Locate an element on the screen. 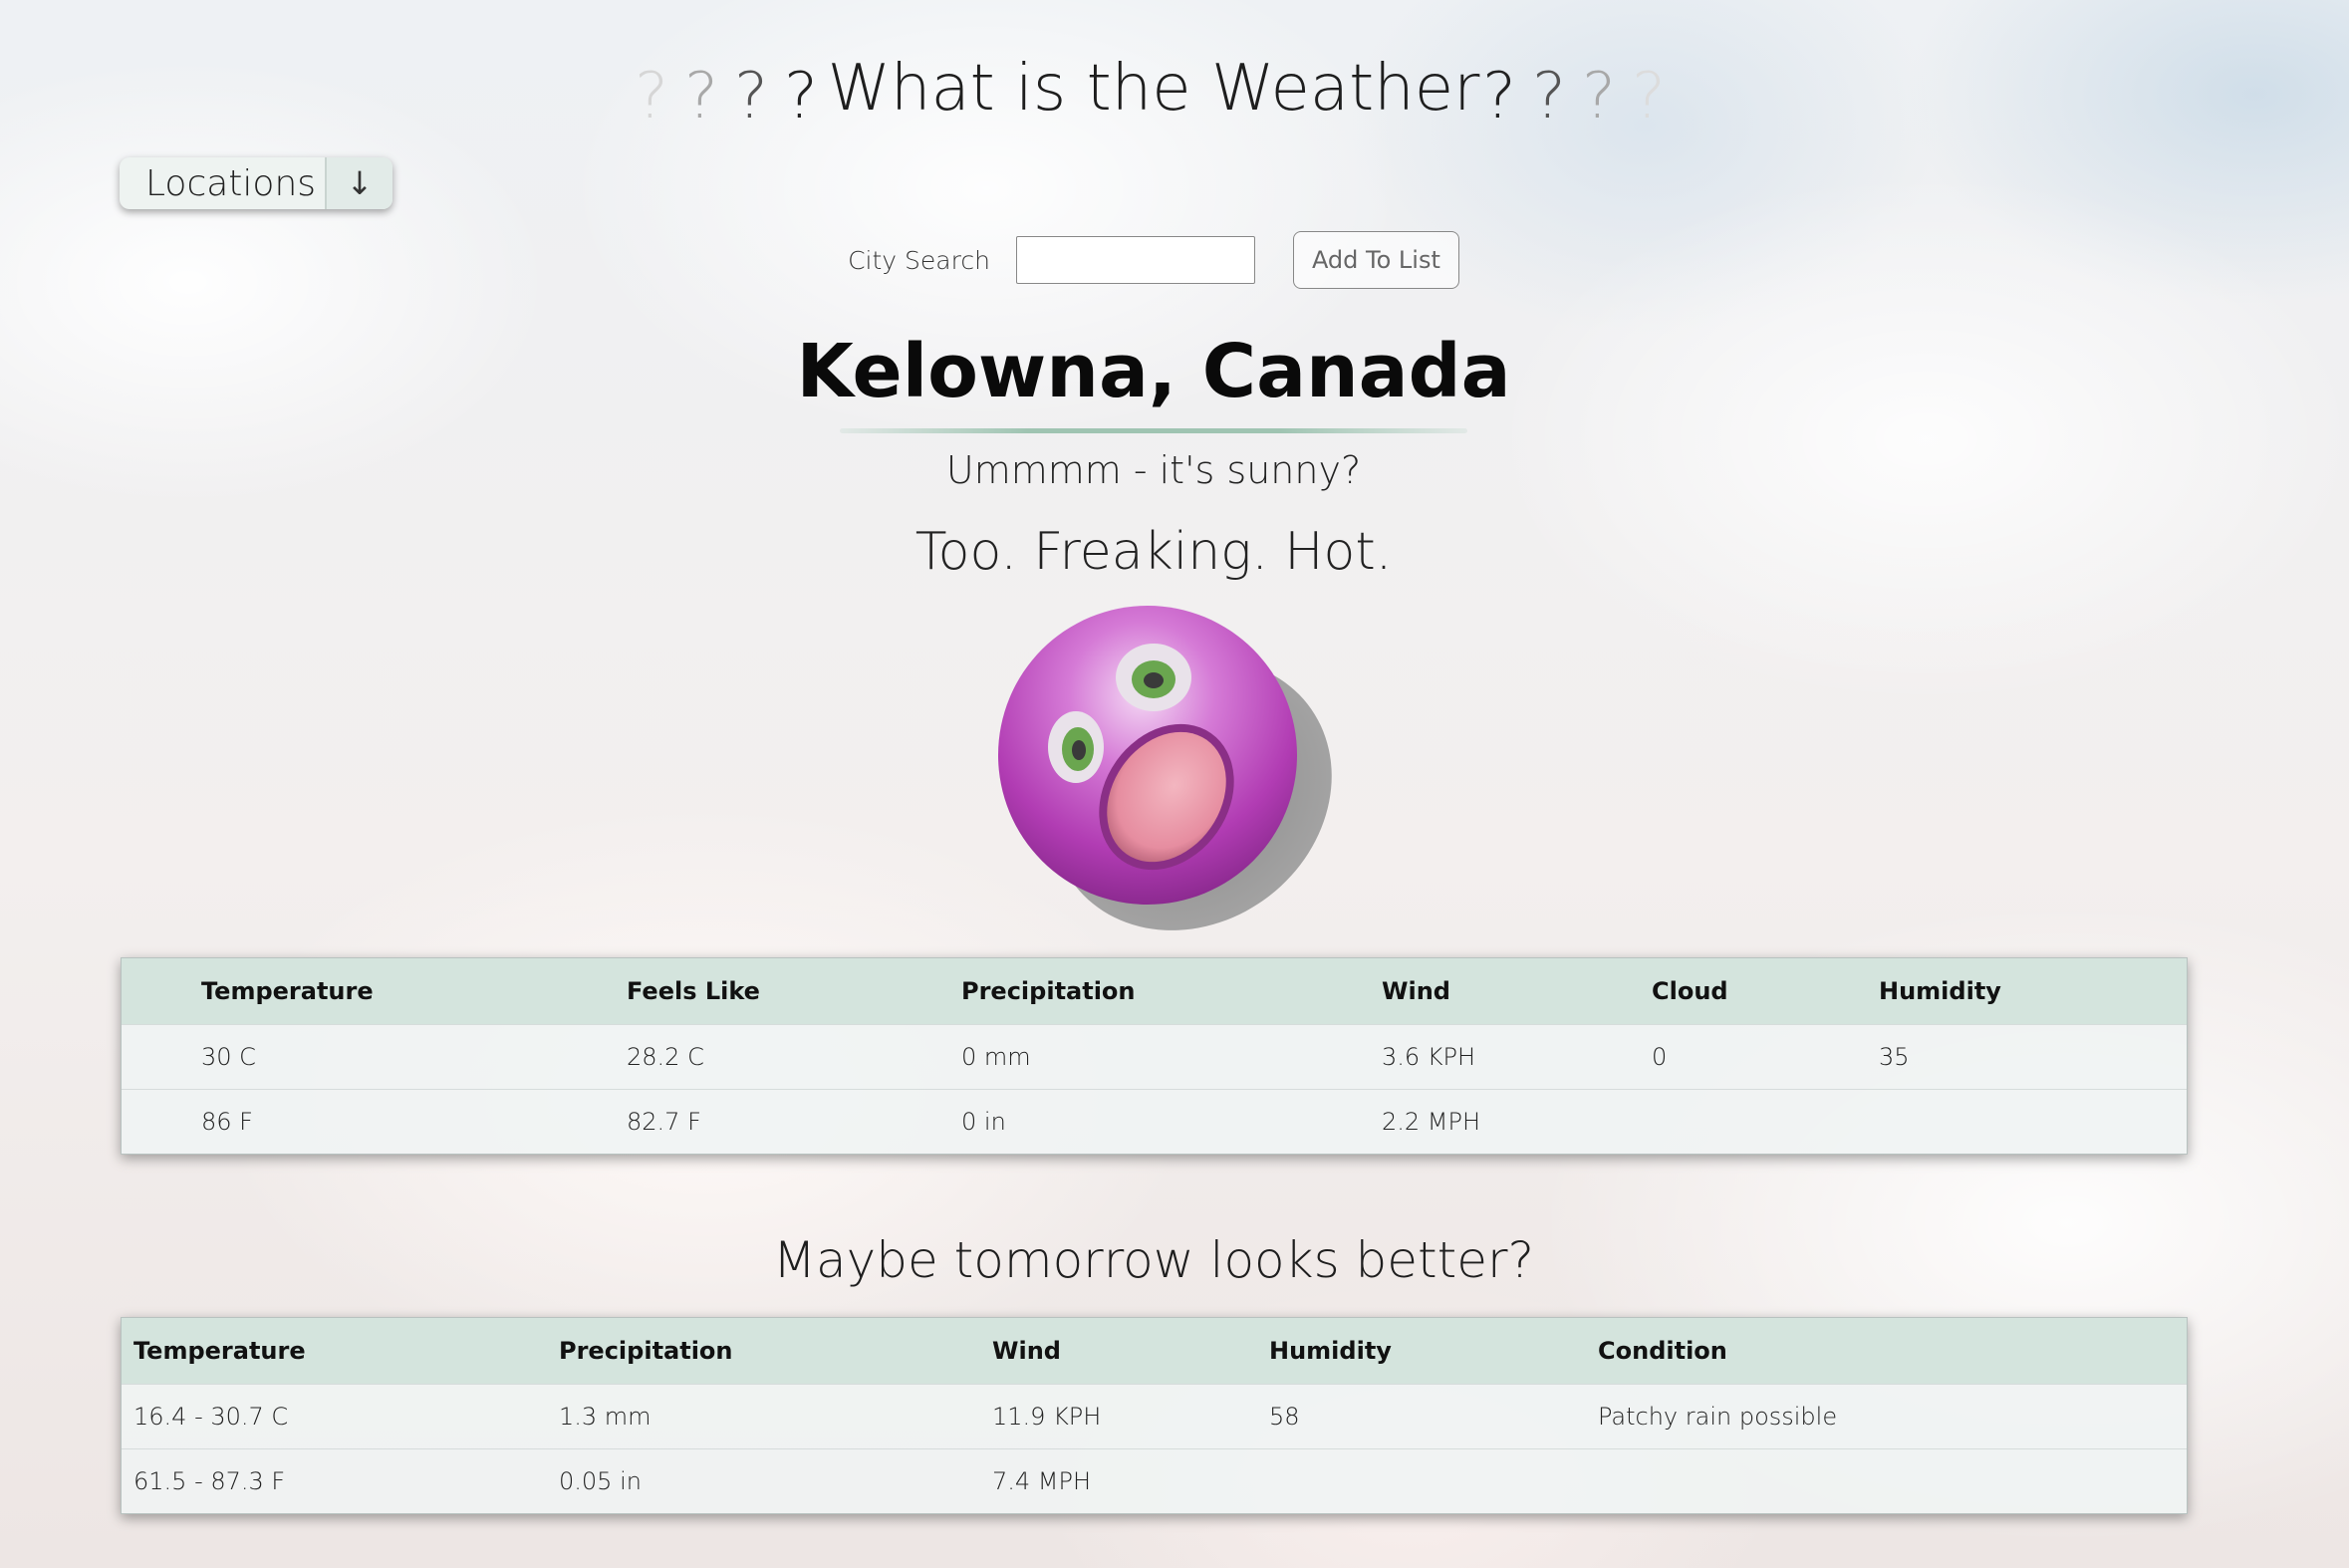  table-row: 30 C 28.2 C 0 mm 3.6 KPH 0 35 is located at coordinates (1154, 1057).